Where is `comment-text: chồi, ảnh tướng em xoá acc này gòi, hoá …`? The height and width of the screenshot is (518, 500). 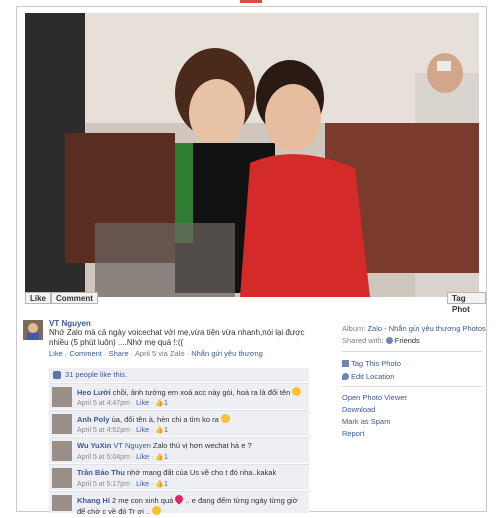
comment-text: chồi, ảnh tướng em xoá acc này gòi, hoá … is located at coordinates (201, 392).